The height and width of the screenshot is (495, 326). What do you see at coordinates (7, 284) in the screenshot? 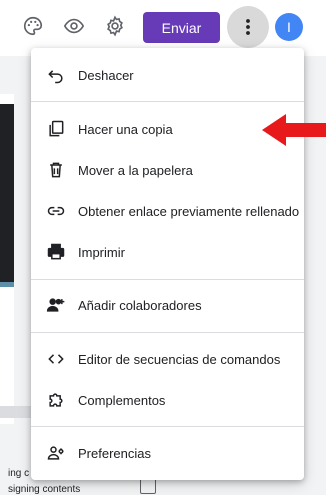
I see `background-accent-strip` at bounding box center [7, 284].